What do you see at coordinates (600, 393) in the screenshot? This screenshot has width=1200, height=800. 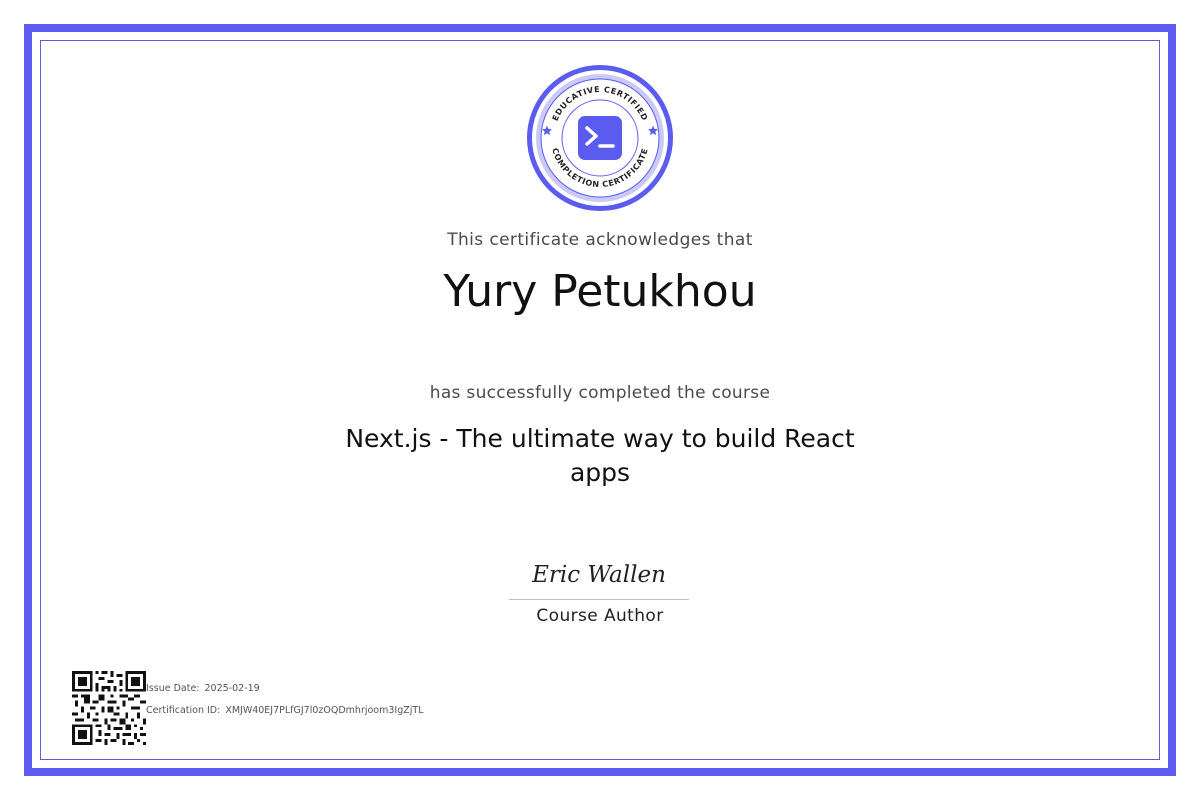 I see `completed-text: has successfully completed the course` at bounding box center [600, 393].